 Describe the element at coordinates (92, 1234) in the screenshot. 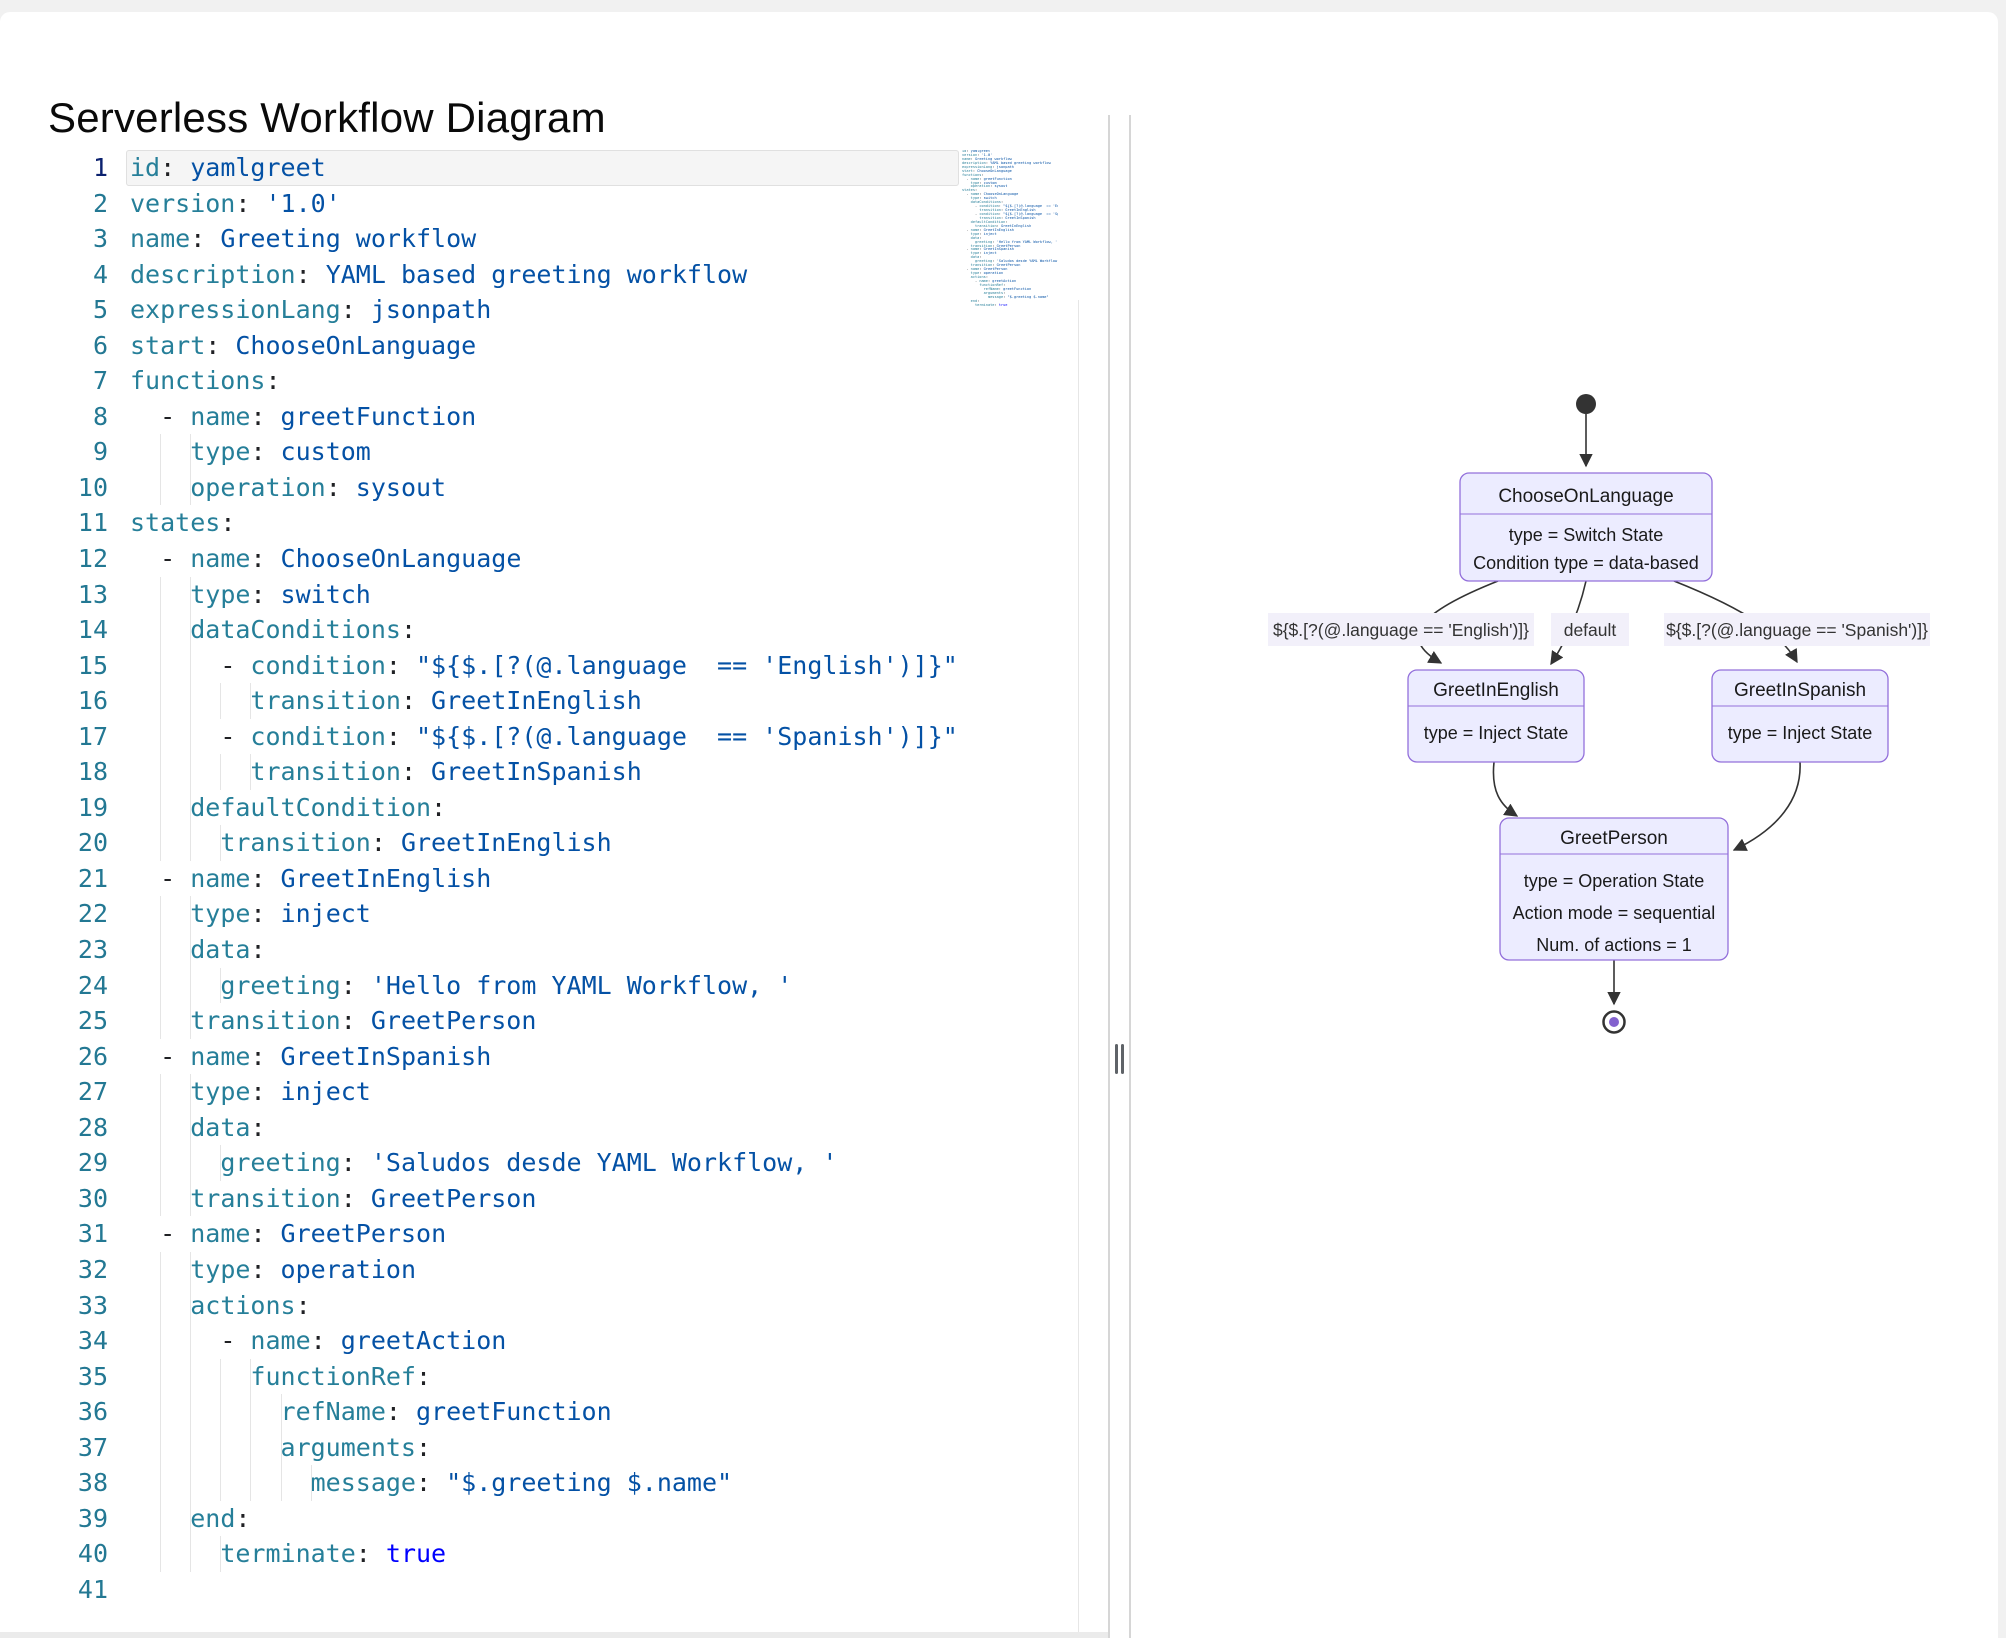

I see `line-number: 31` at that location.